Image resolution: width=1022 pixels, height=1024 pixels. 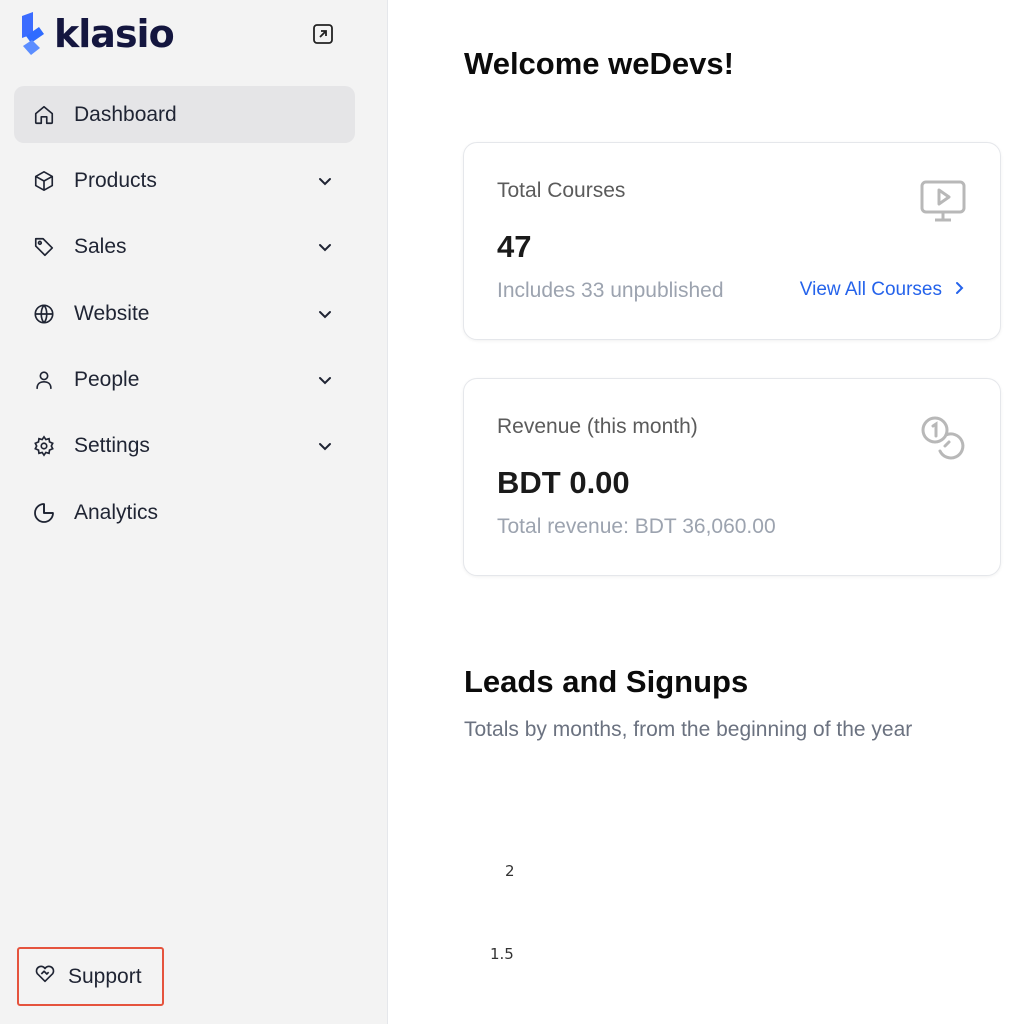 What do you see at coordinates (597, 426) in the screenshot?
I see `card-title: Revenue (this month)` at bounding box center [597, 426].